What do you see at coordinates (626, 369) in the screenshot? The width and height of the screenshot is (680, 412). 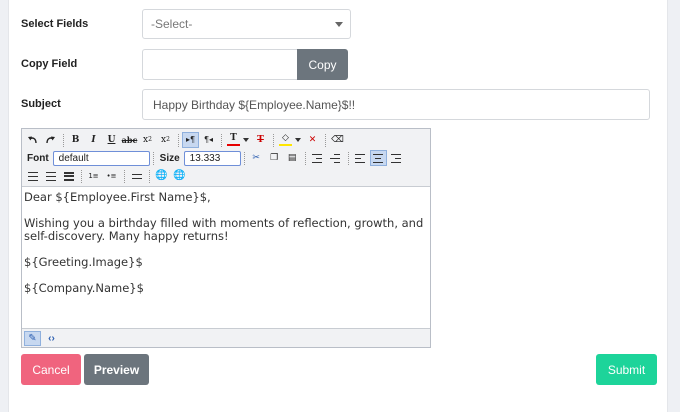 I see `submit-button: Submit` at bounding box center [626, 369].